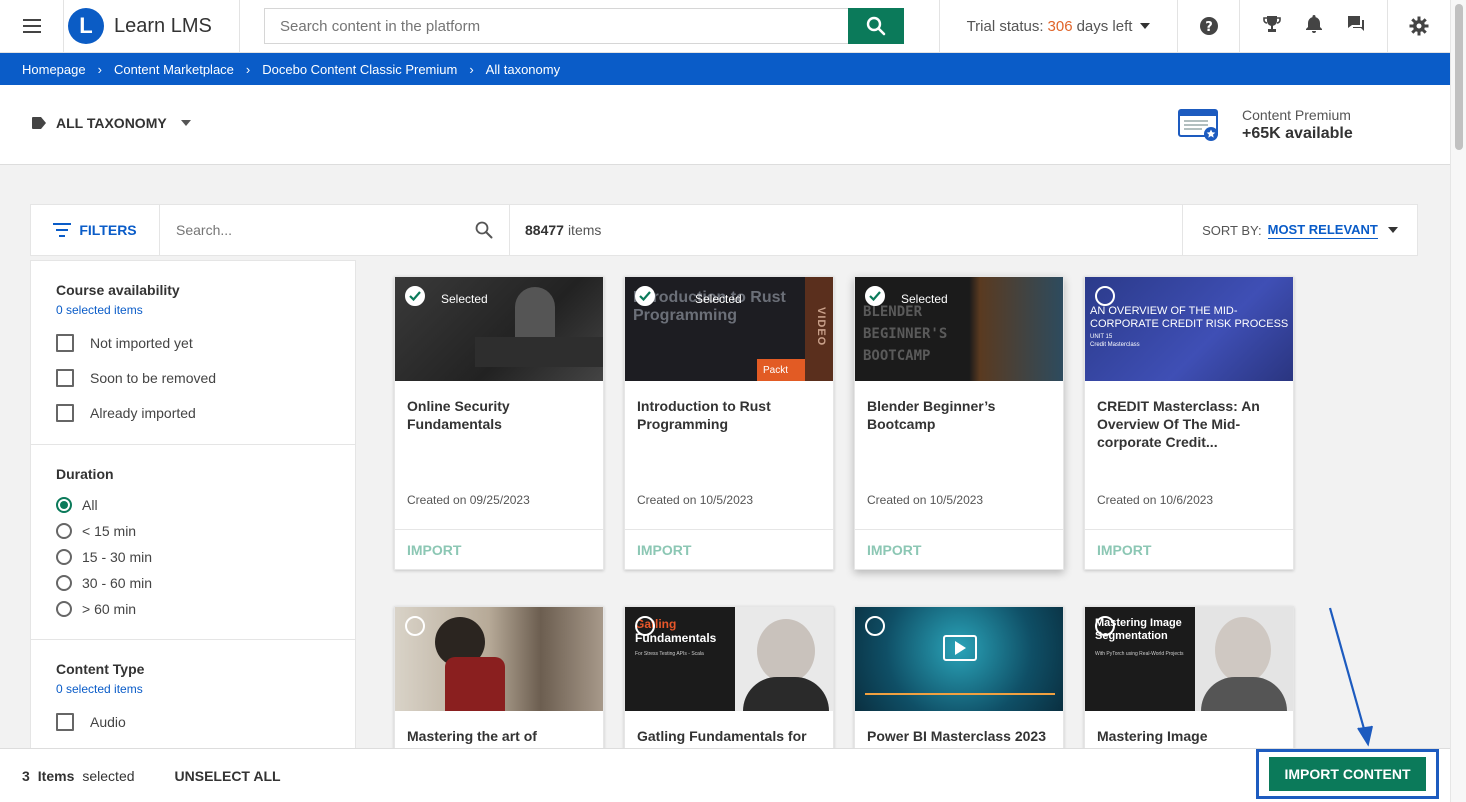 This screenshot has width=1466, height=802. Describe the element at coordinates (193, 722) in the screenshot. I see `filter-option-audio: Audio` at that location.